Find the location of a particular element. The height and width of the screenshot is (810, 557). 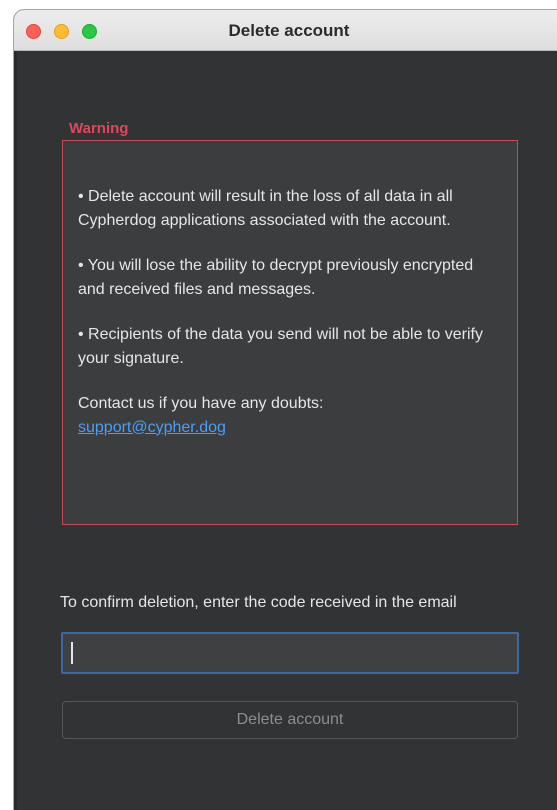

confirmation-code-input is located at coordinates (290, 653).